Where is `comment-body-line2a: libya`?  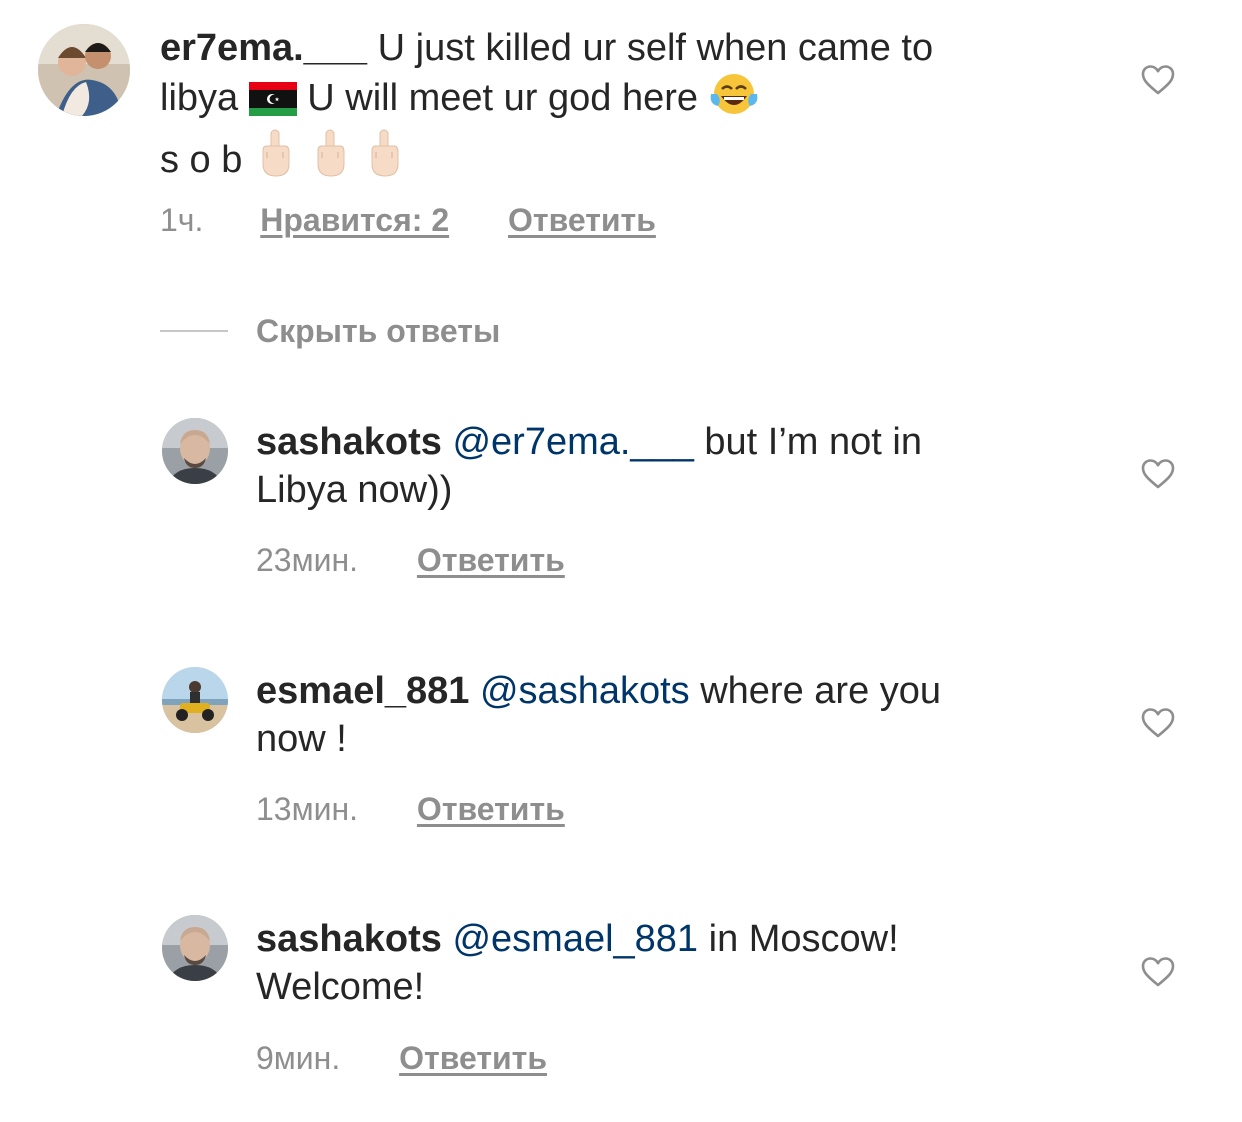
comment-body-line2a: libya is located at coordinates (199, 98).